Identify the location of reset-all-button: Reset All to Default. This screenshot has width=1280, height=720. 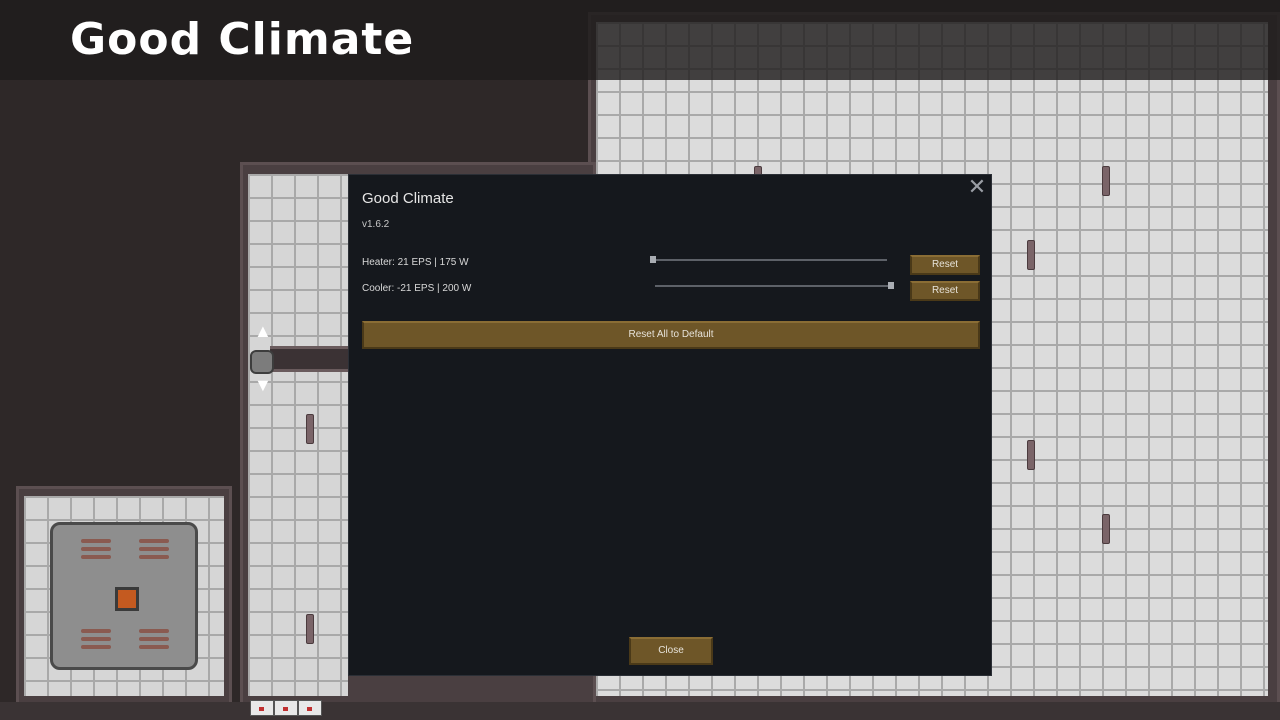
(671, 335).